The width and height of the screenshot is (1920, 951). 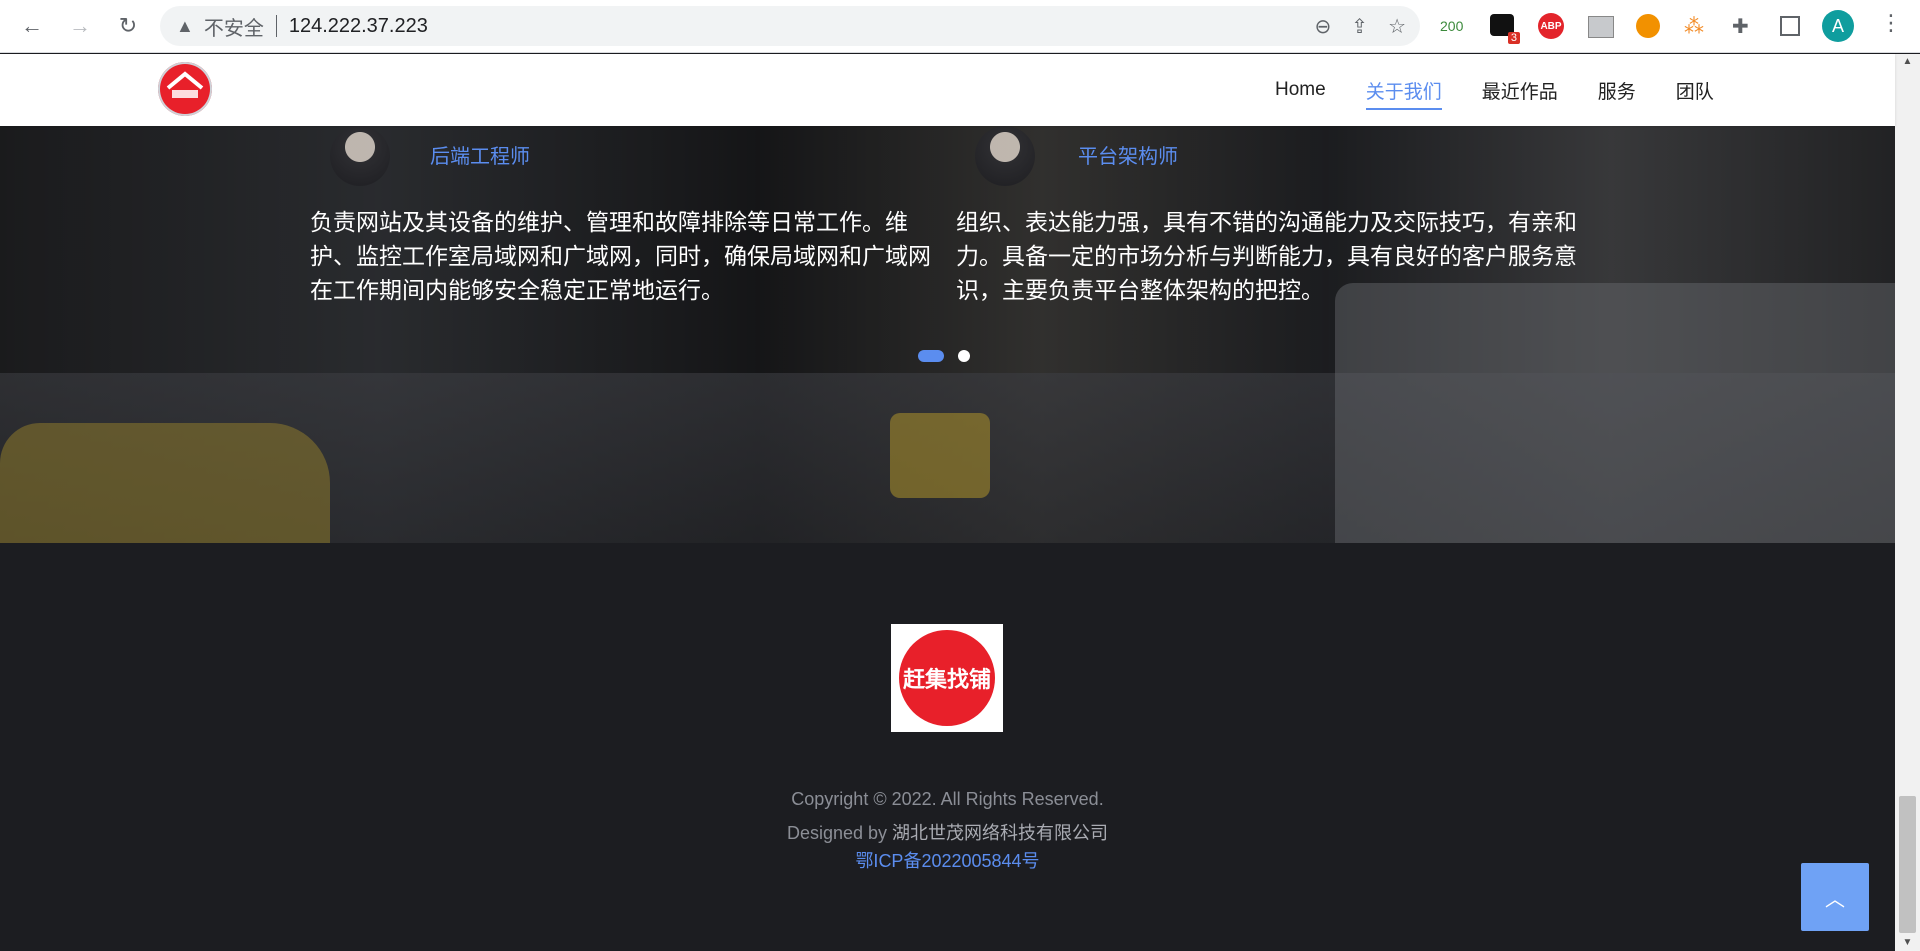 I want to click on audio-extension-icon, so click(x=1648, y=26).